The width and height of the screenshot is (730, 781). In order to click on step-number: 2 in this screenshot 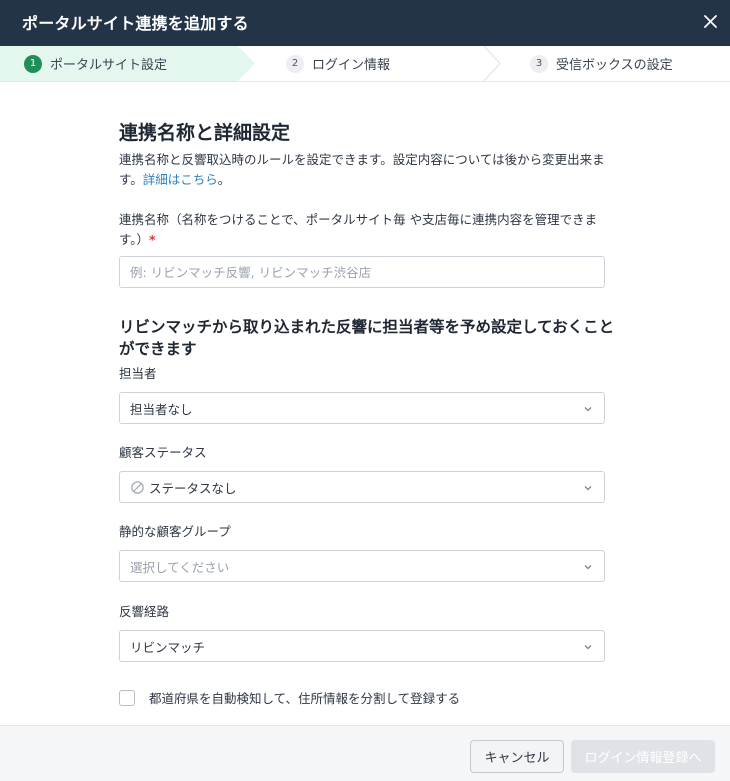, I will do `click(295, 63)`.